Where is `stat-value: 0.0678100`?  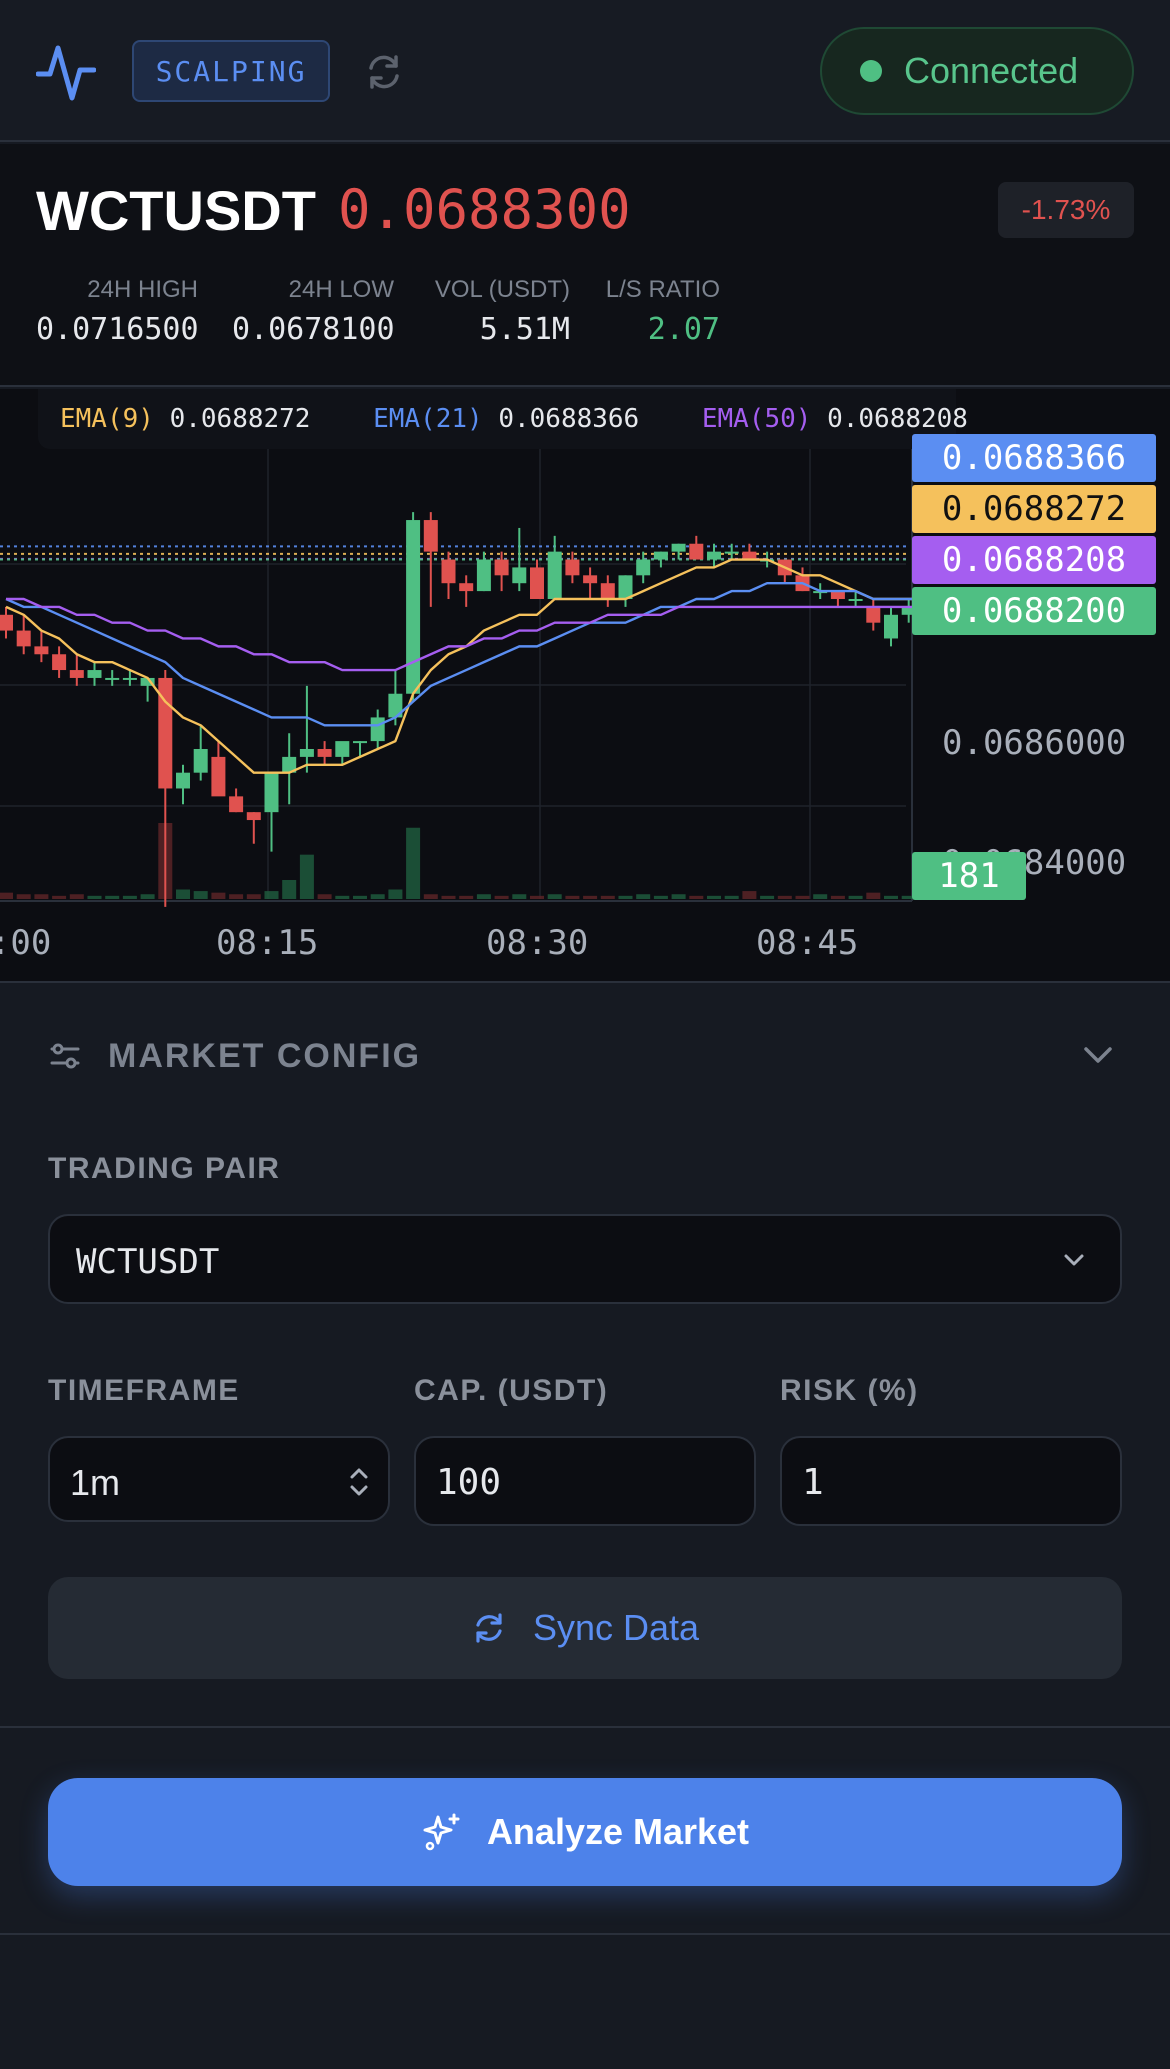 stat-value: 0.0678100 is located at coordinates (313, 329).